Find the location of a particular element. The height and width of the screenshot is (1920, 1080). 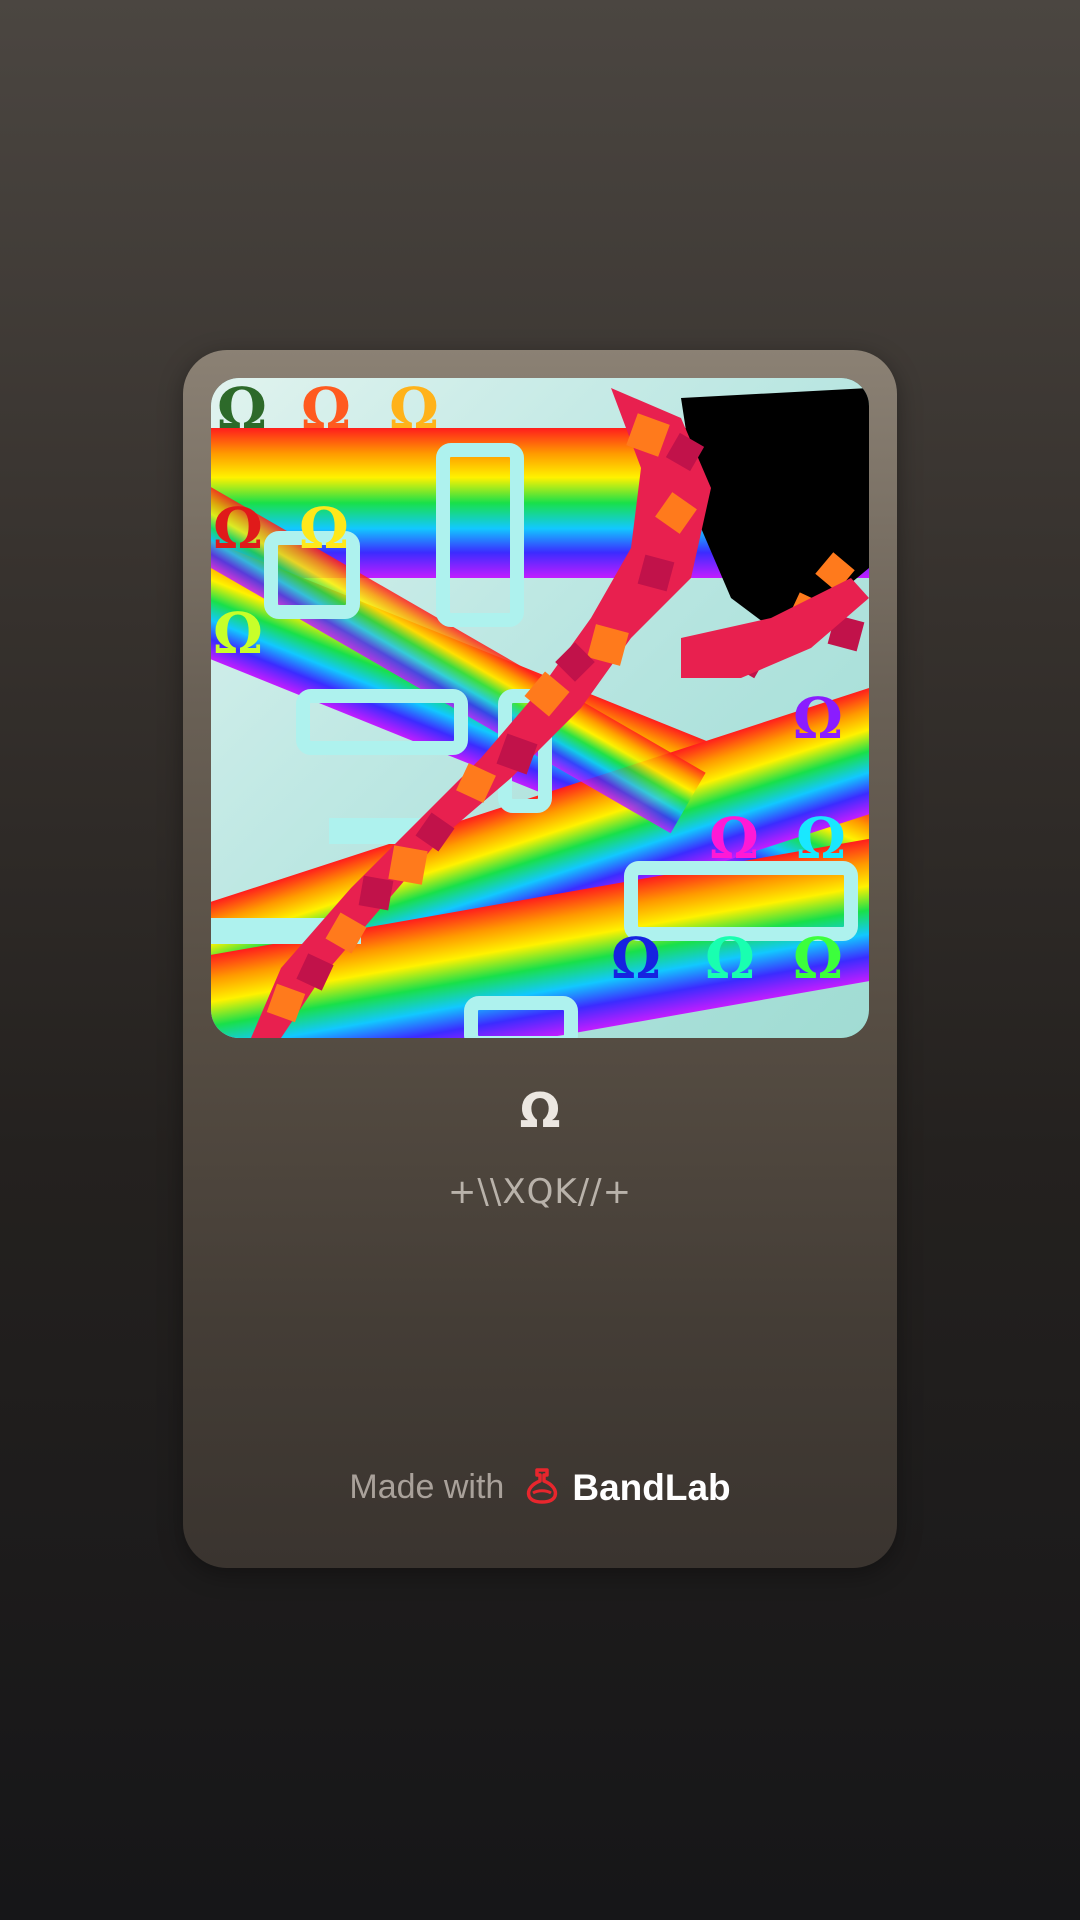

made-with-footer: Made with BandLab is located at coordinates (540, 1487).